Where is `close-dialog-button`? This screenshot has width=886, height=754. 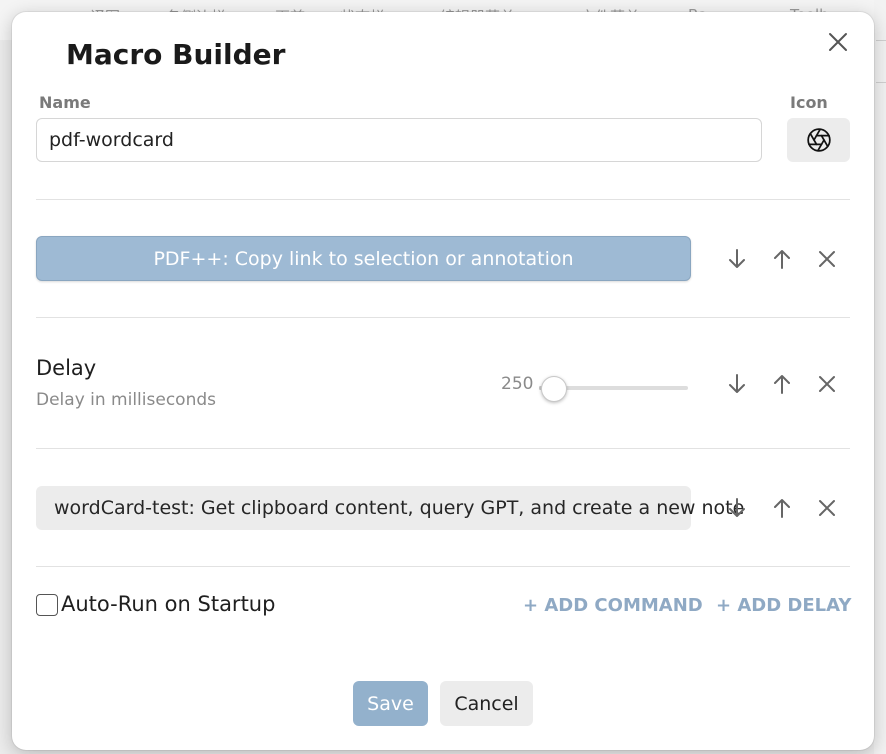
close-dialog-button is located at coordinates (838, 42).